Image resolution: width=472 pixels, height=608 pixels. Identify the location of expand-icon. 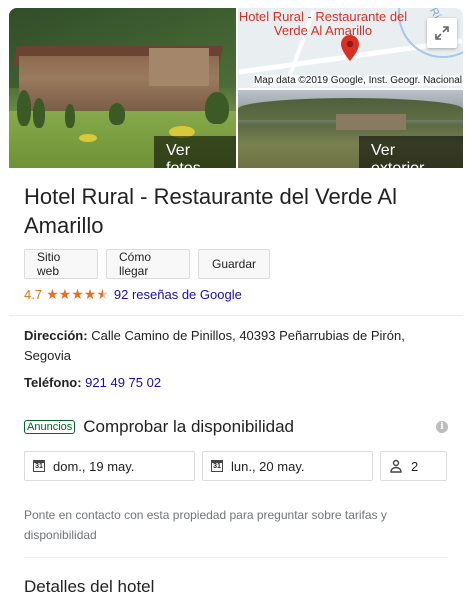
(442, 33).